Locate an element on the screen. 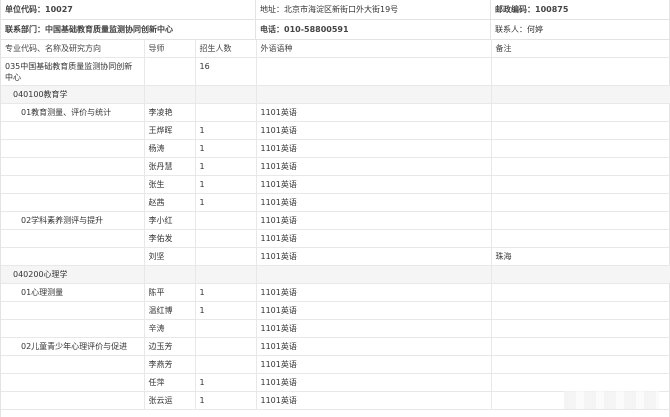 This screenshot has width=670, height=417. table-row: 辛涛 1101英语 is located at coordinates (335, 328).